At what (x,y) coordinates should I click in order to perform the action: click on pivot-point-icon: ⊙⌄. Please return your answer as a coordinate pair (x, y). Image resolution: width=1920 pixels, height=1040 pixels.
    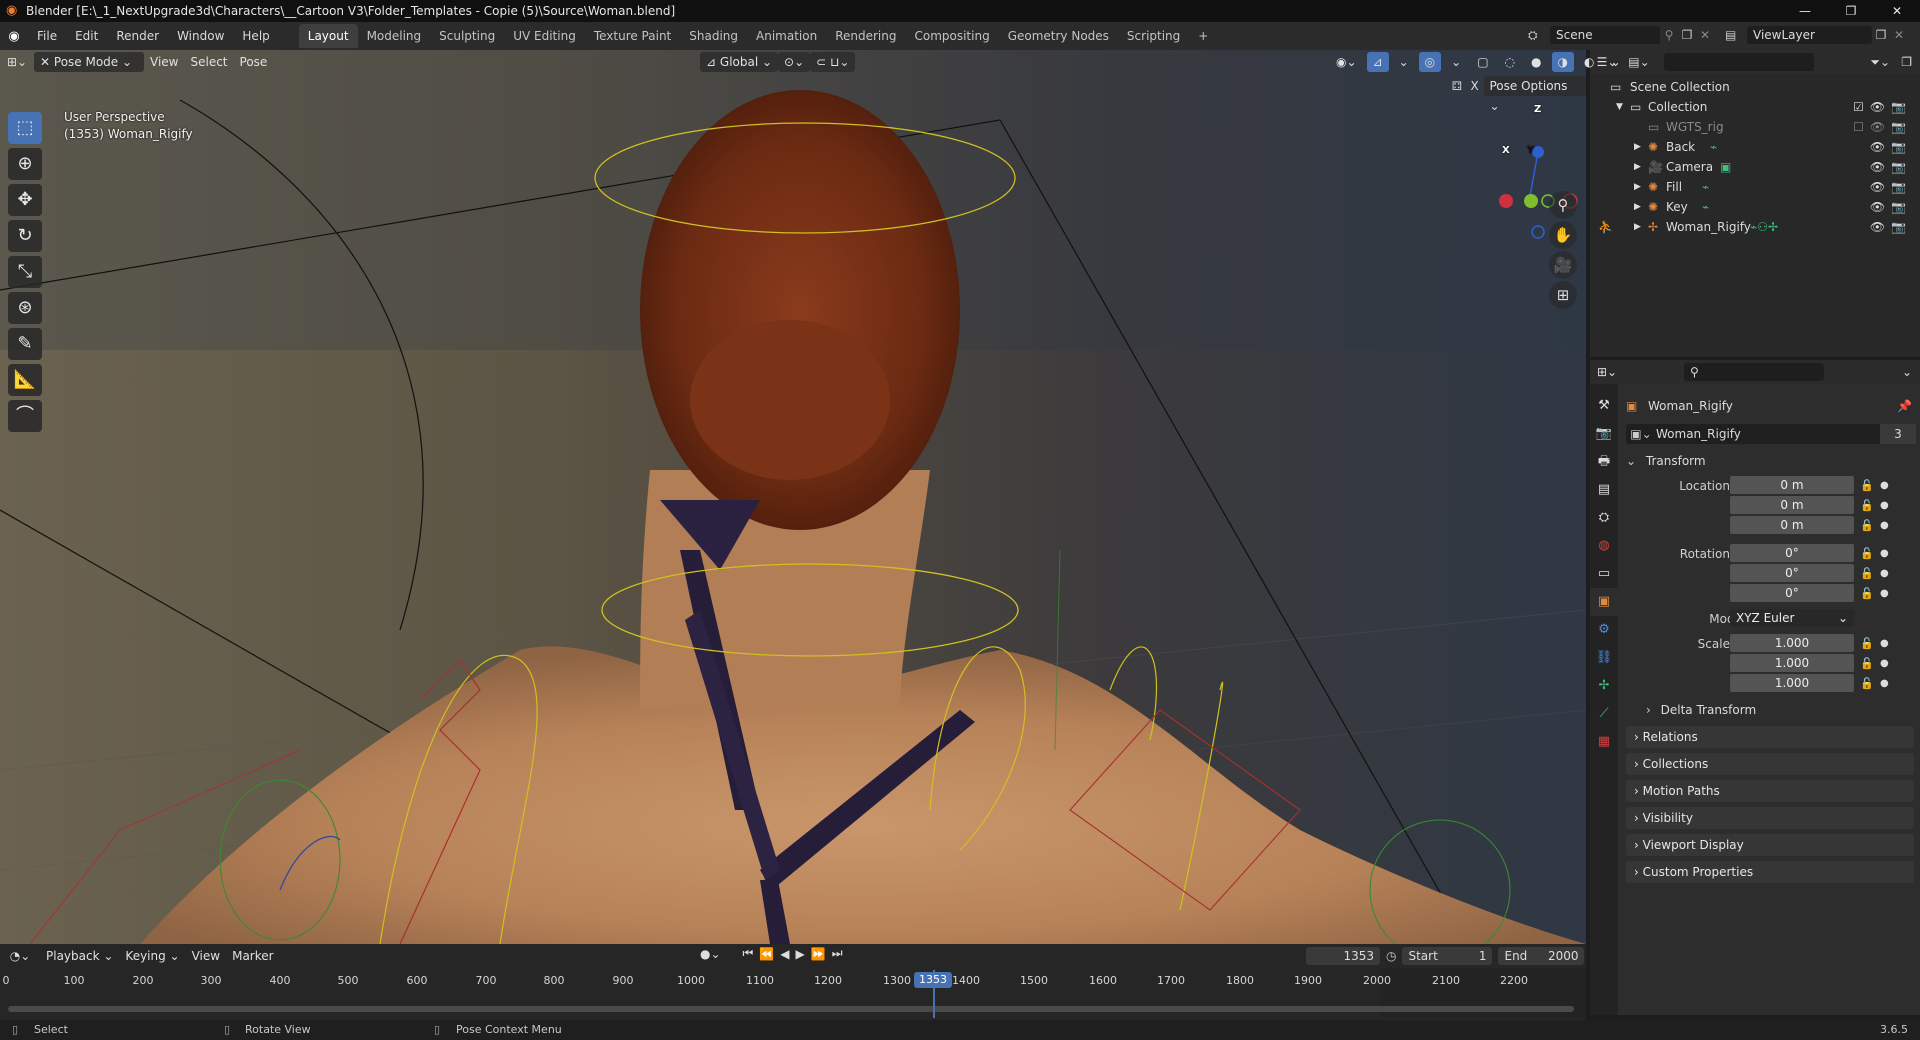
    Looking at the image, I should click on (794, 62).